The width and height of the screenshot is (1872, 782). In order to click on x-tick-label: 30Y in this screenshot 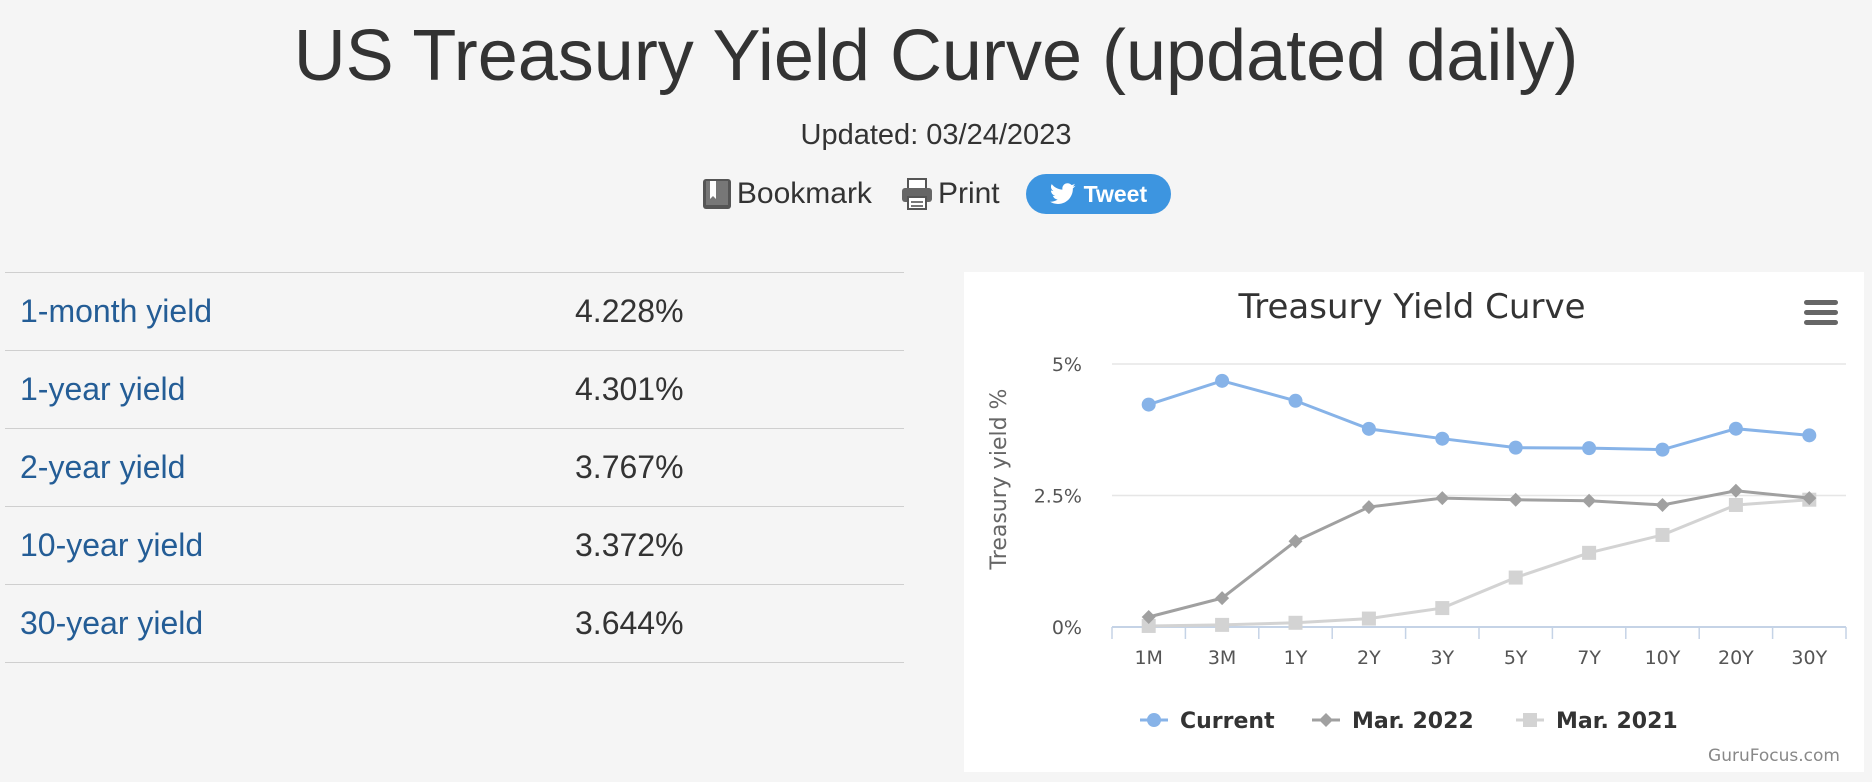, I will do `click(1809, 658)`.